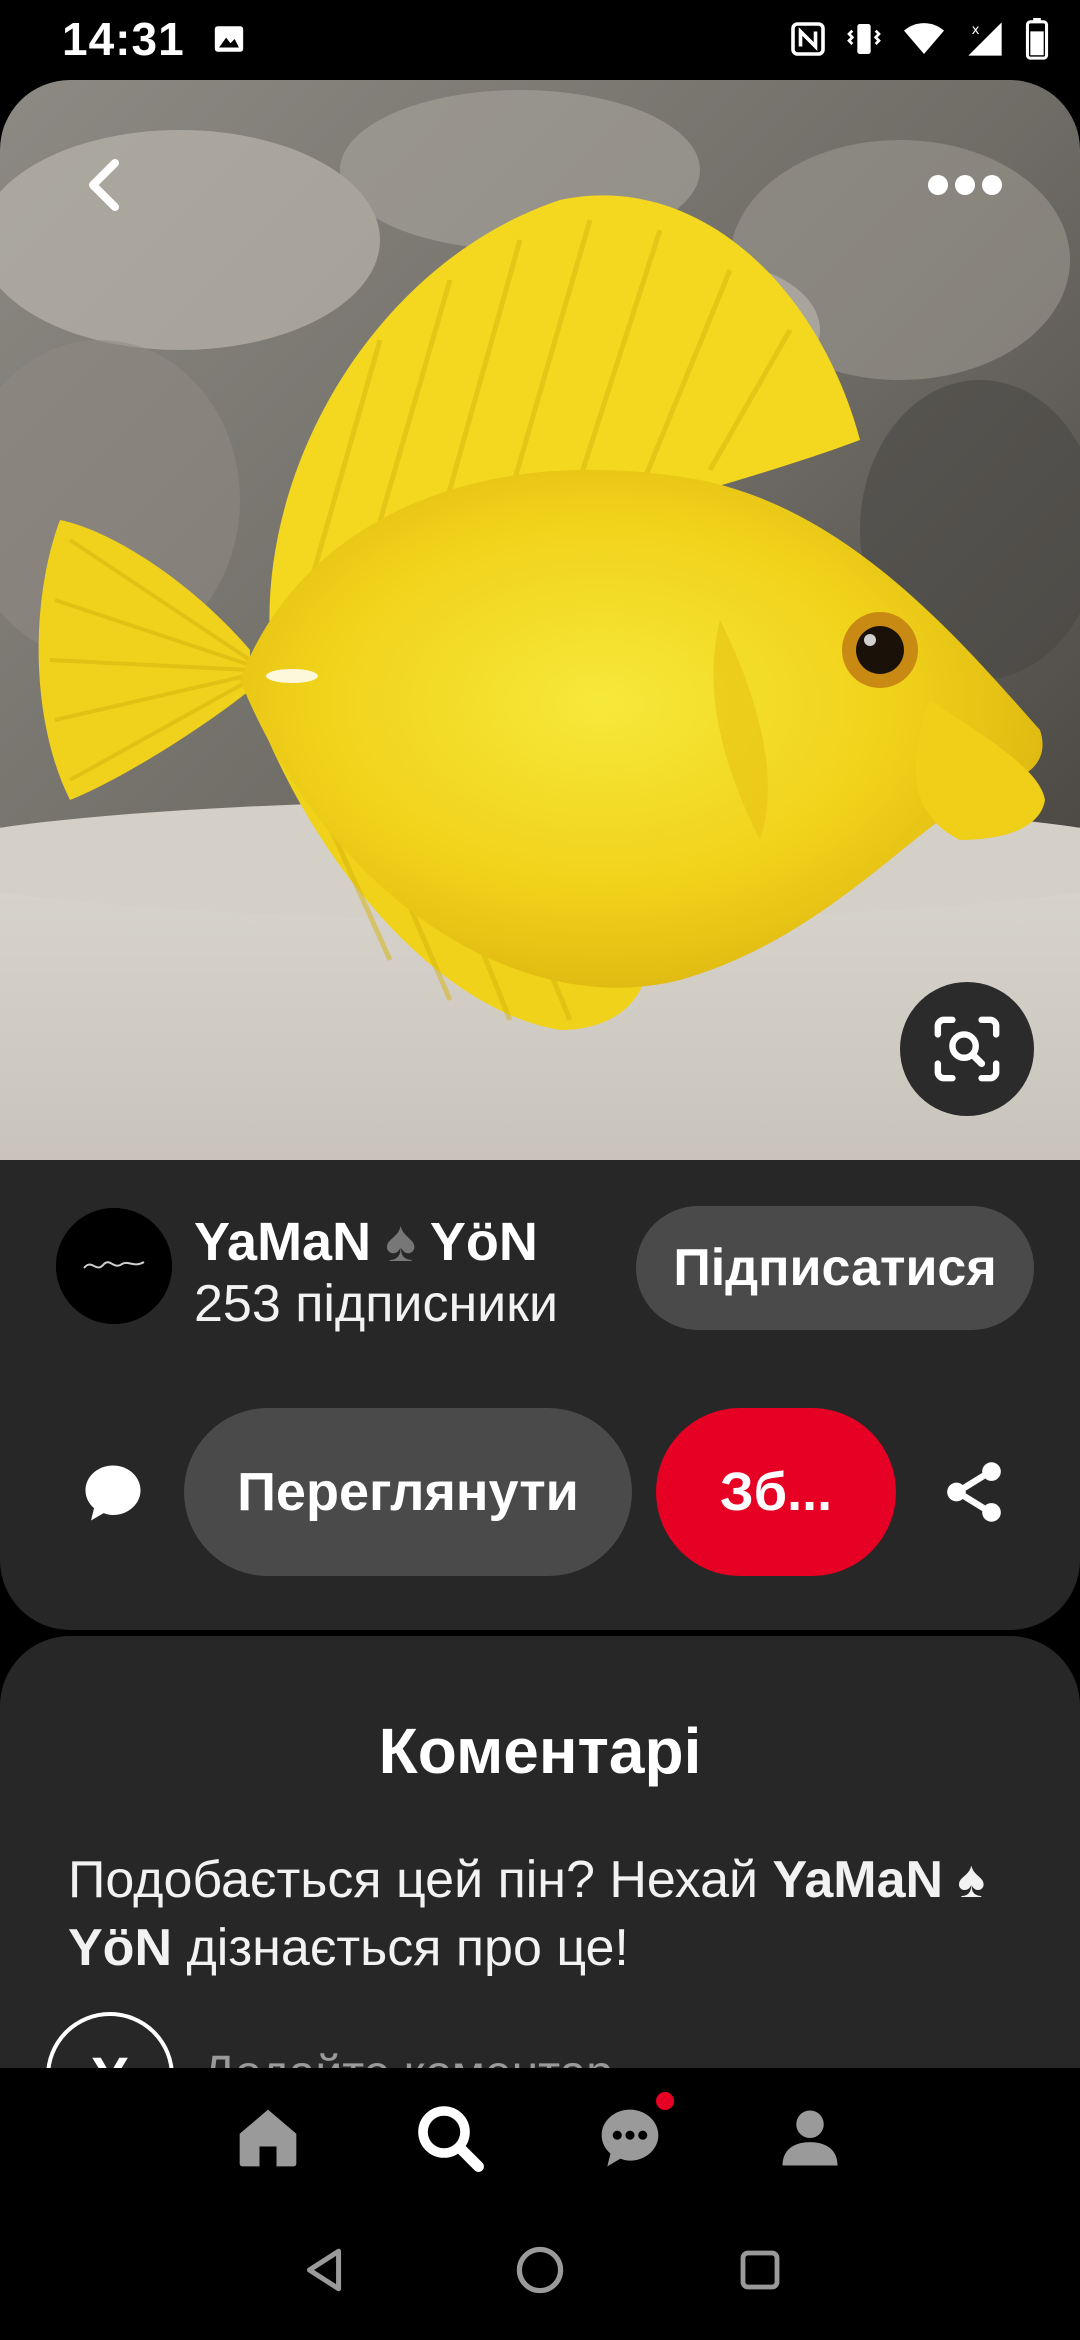  I want to click on follower-count: 253 підписники, so click(376, 1304).